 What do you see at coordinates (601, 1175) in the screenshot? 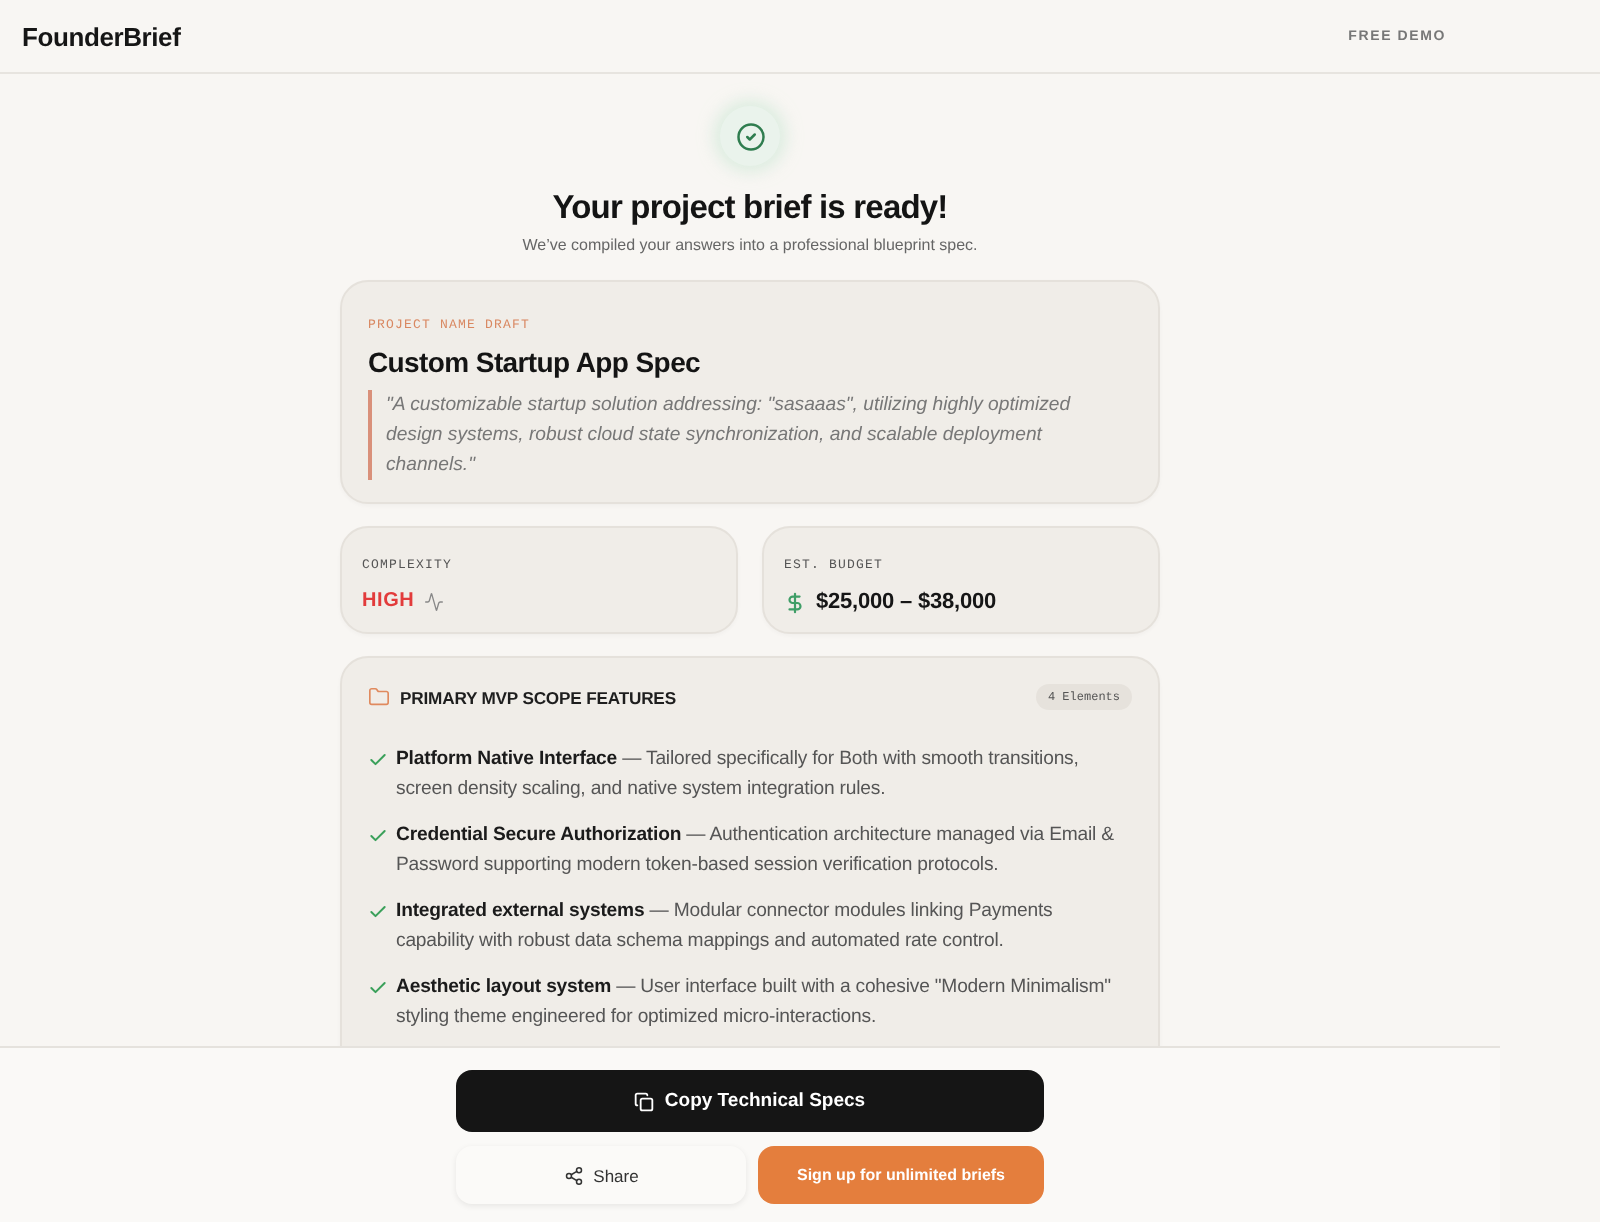
I see `share-button: Share` at bounding box center [601, 1175].